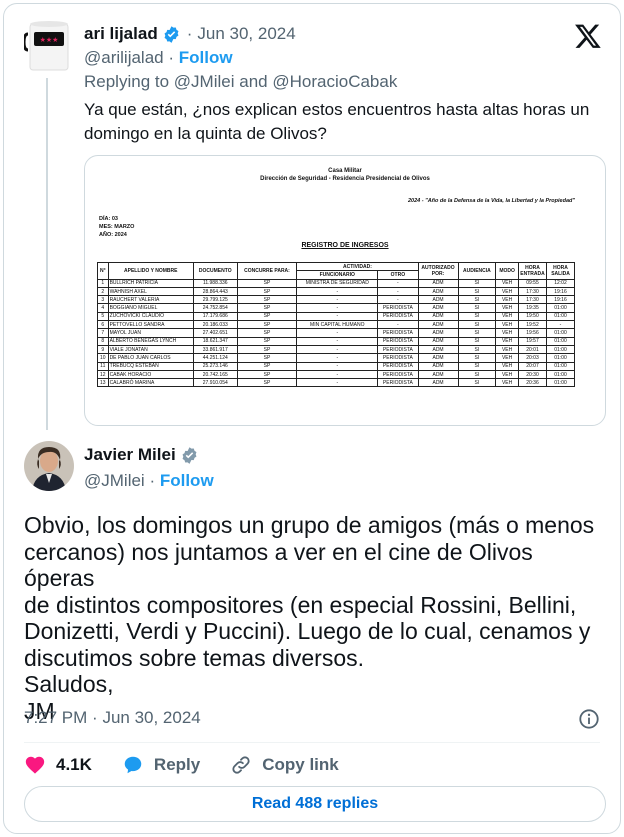 Image resolution: width=624 pixels, height=837 pixels. I want to click on col-funcionario: FUNCIONARIO, so click(337, 275).